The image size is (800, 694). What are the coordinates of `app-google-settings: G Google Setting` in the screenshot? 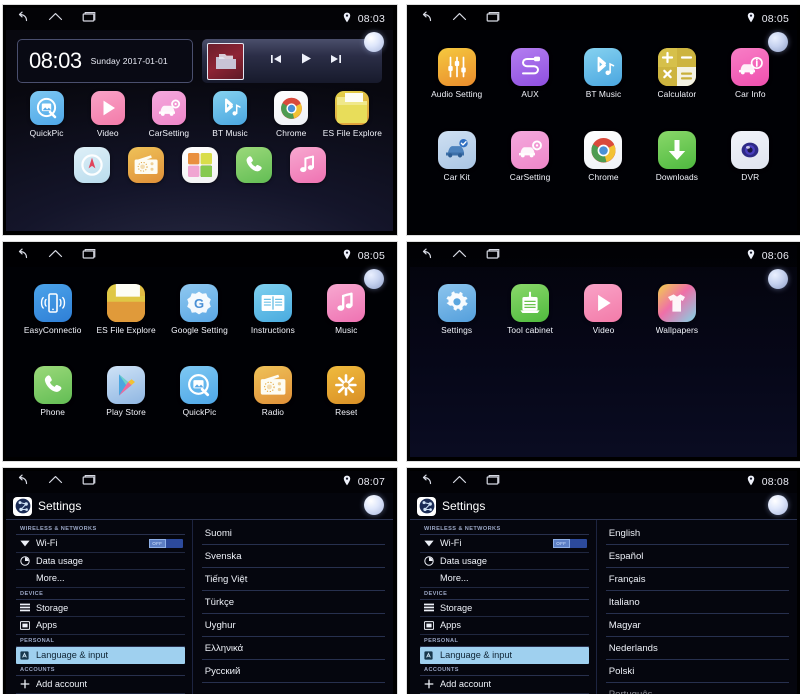 It's located at (199, 309).